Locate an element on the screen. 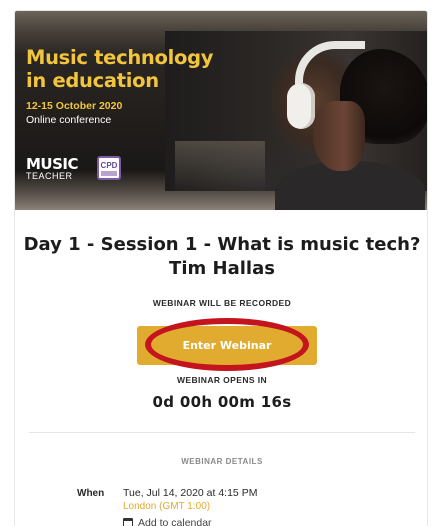  monitor-glow is located at coordinates (220, 166).